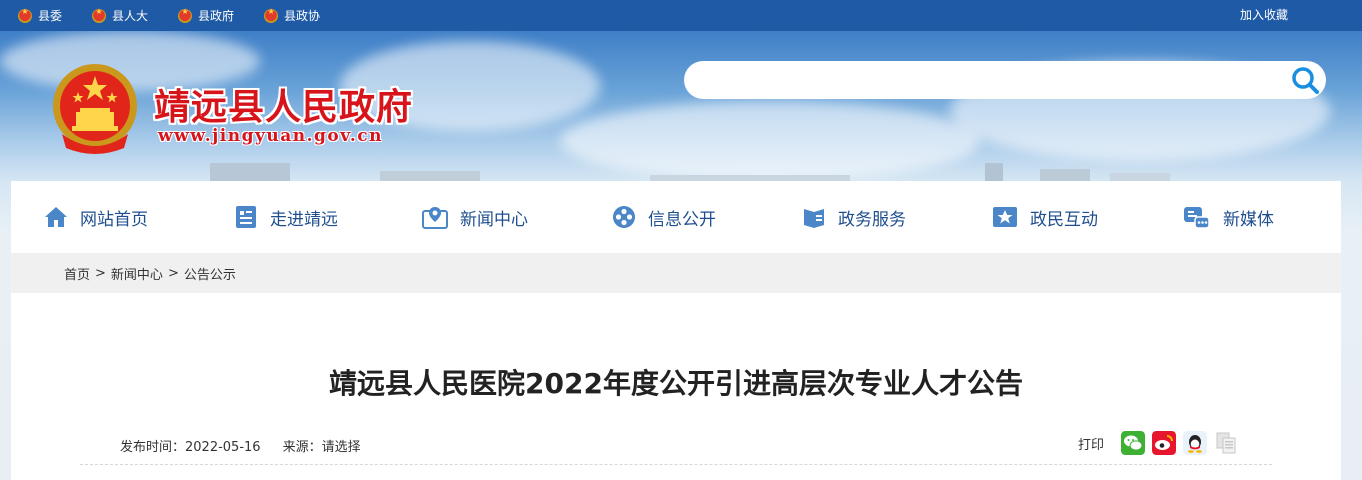  I want to click on top-link-government: 县政府, so click(206, 15).